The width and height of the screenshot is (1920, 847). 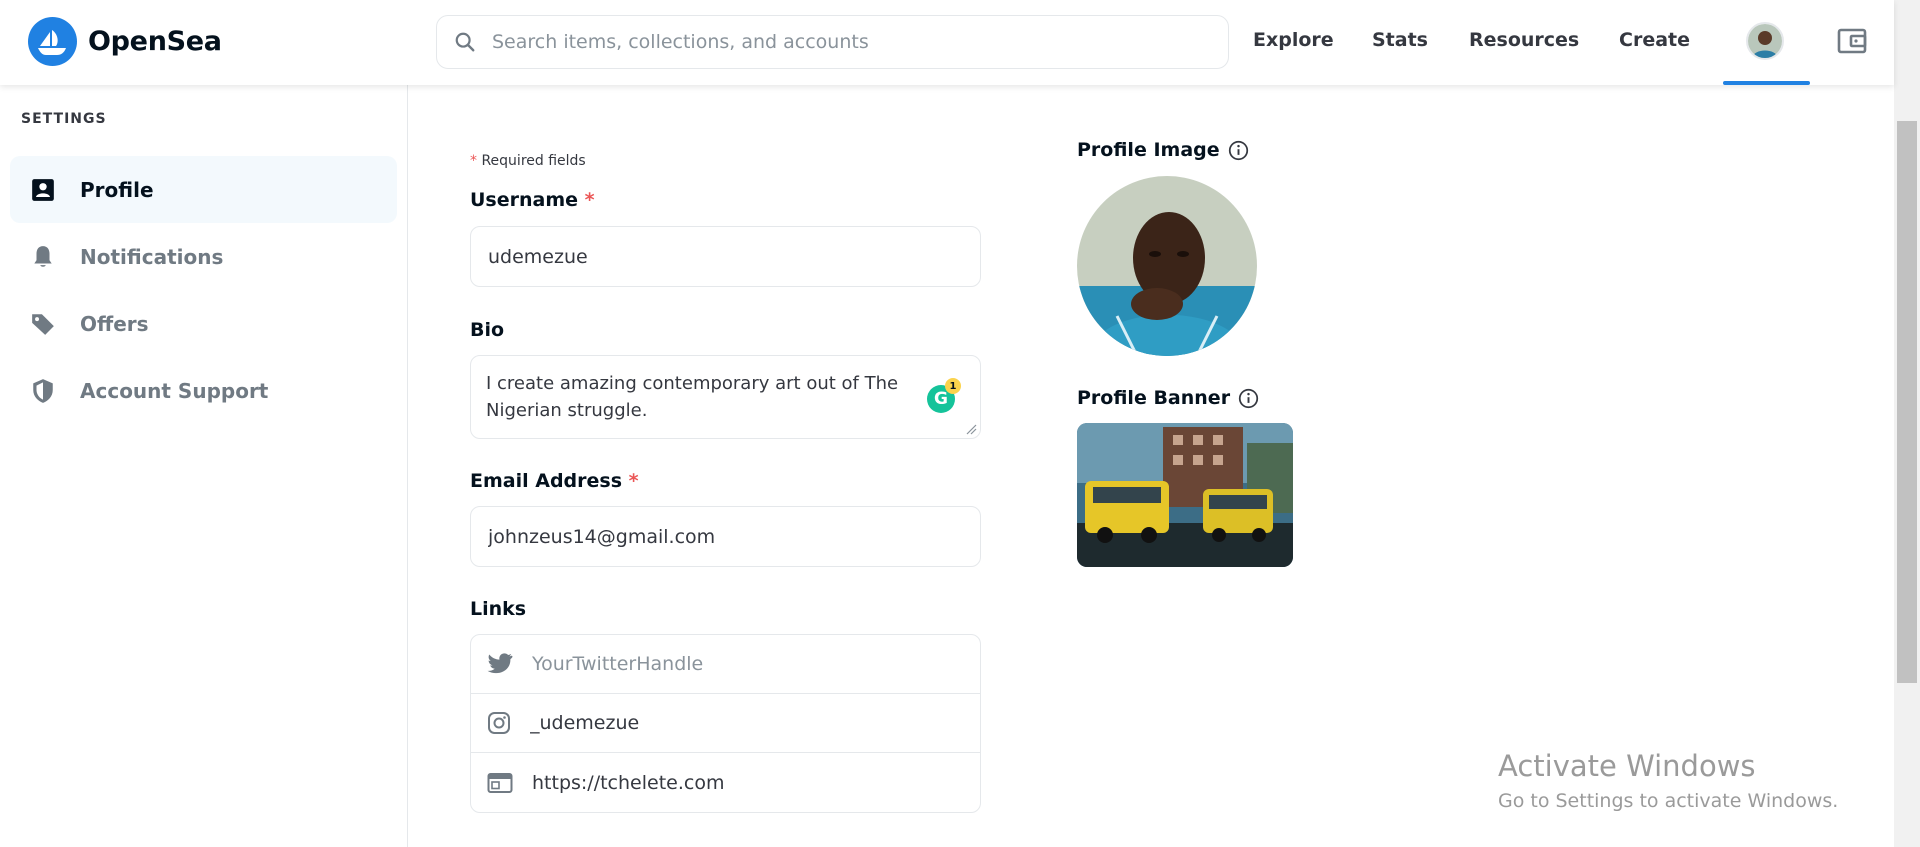 I want to click on activate-windows-subtitle: Go to Settings to activate Windows., so click(x=1668, y=801).